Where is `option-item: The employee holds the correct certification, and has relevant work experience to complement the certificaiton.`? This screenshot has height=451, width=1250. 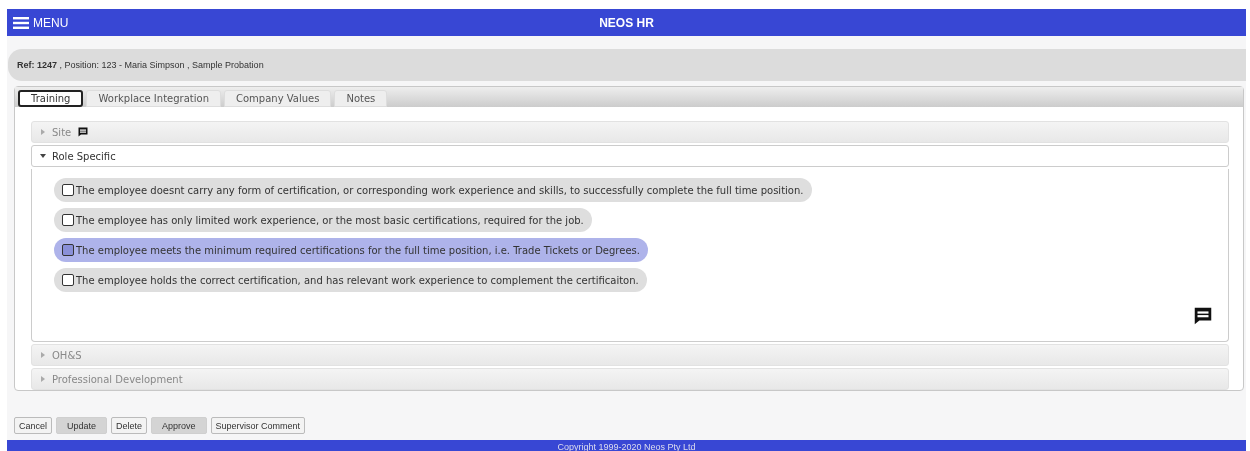
option-item: The employee holds the correct certification, and has relevant work experience to complement the certificaiton. is located at coordinates (350, 280).